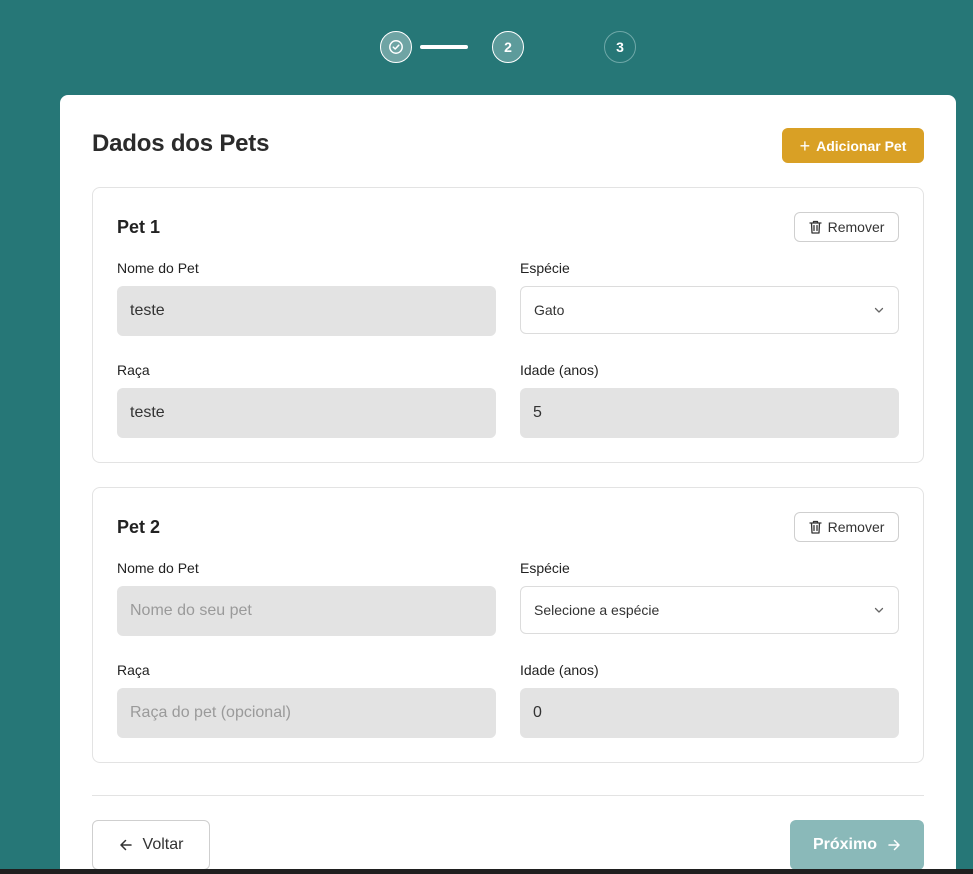 The width and height of the screenshot is (973, 874). I want to click on footer-divider, so click(508, 795).